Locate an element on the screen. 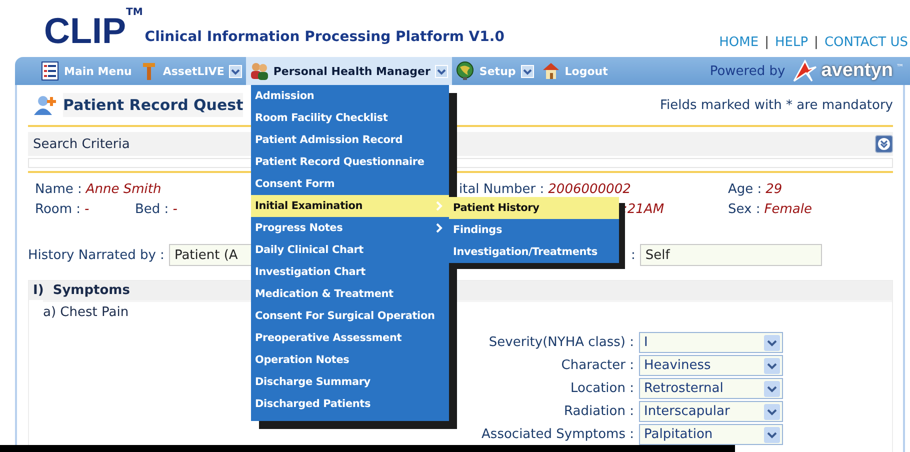 Image resolution: width=910 pixels, height=452 pixels. field-value: Anne Smith is located at coordinates (124, 189).